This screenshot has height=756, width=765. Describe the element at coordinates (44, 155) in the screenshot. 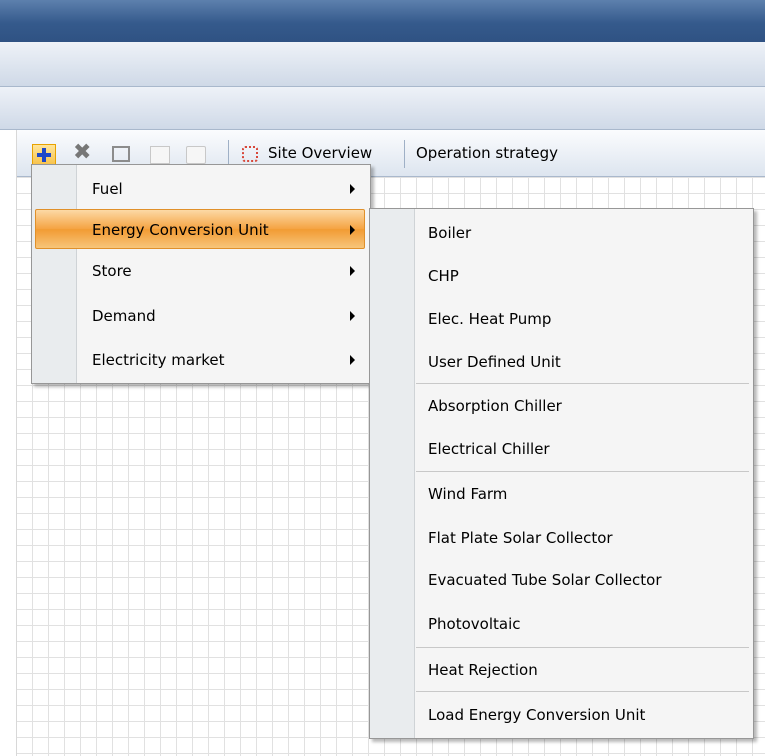

I see `add-icon` at that location.